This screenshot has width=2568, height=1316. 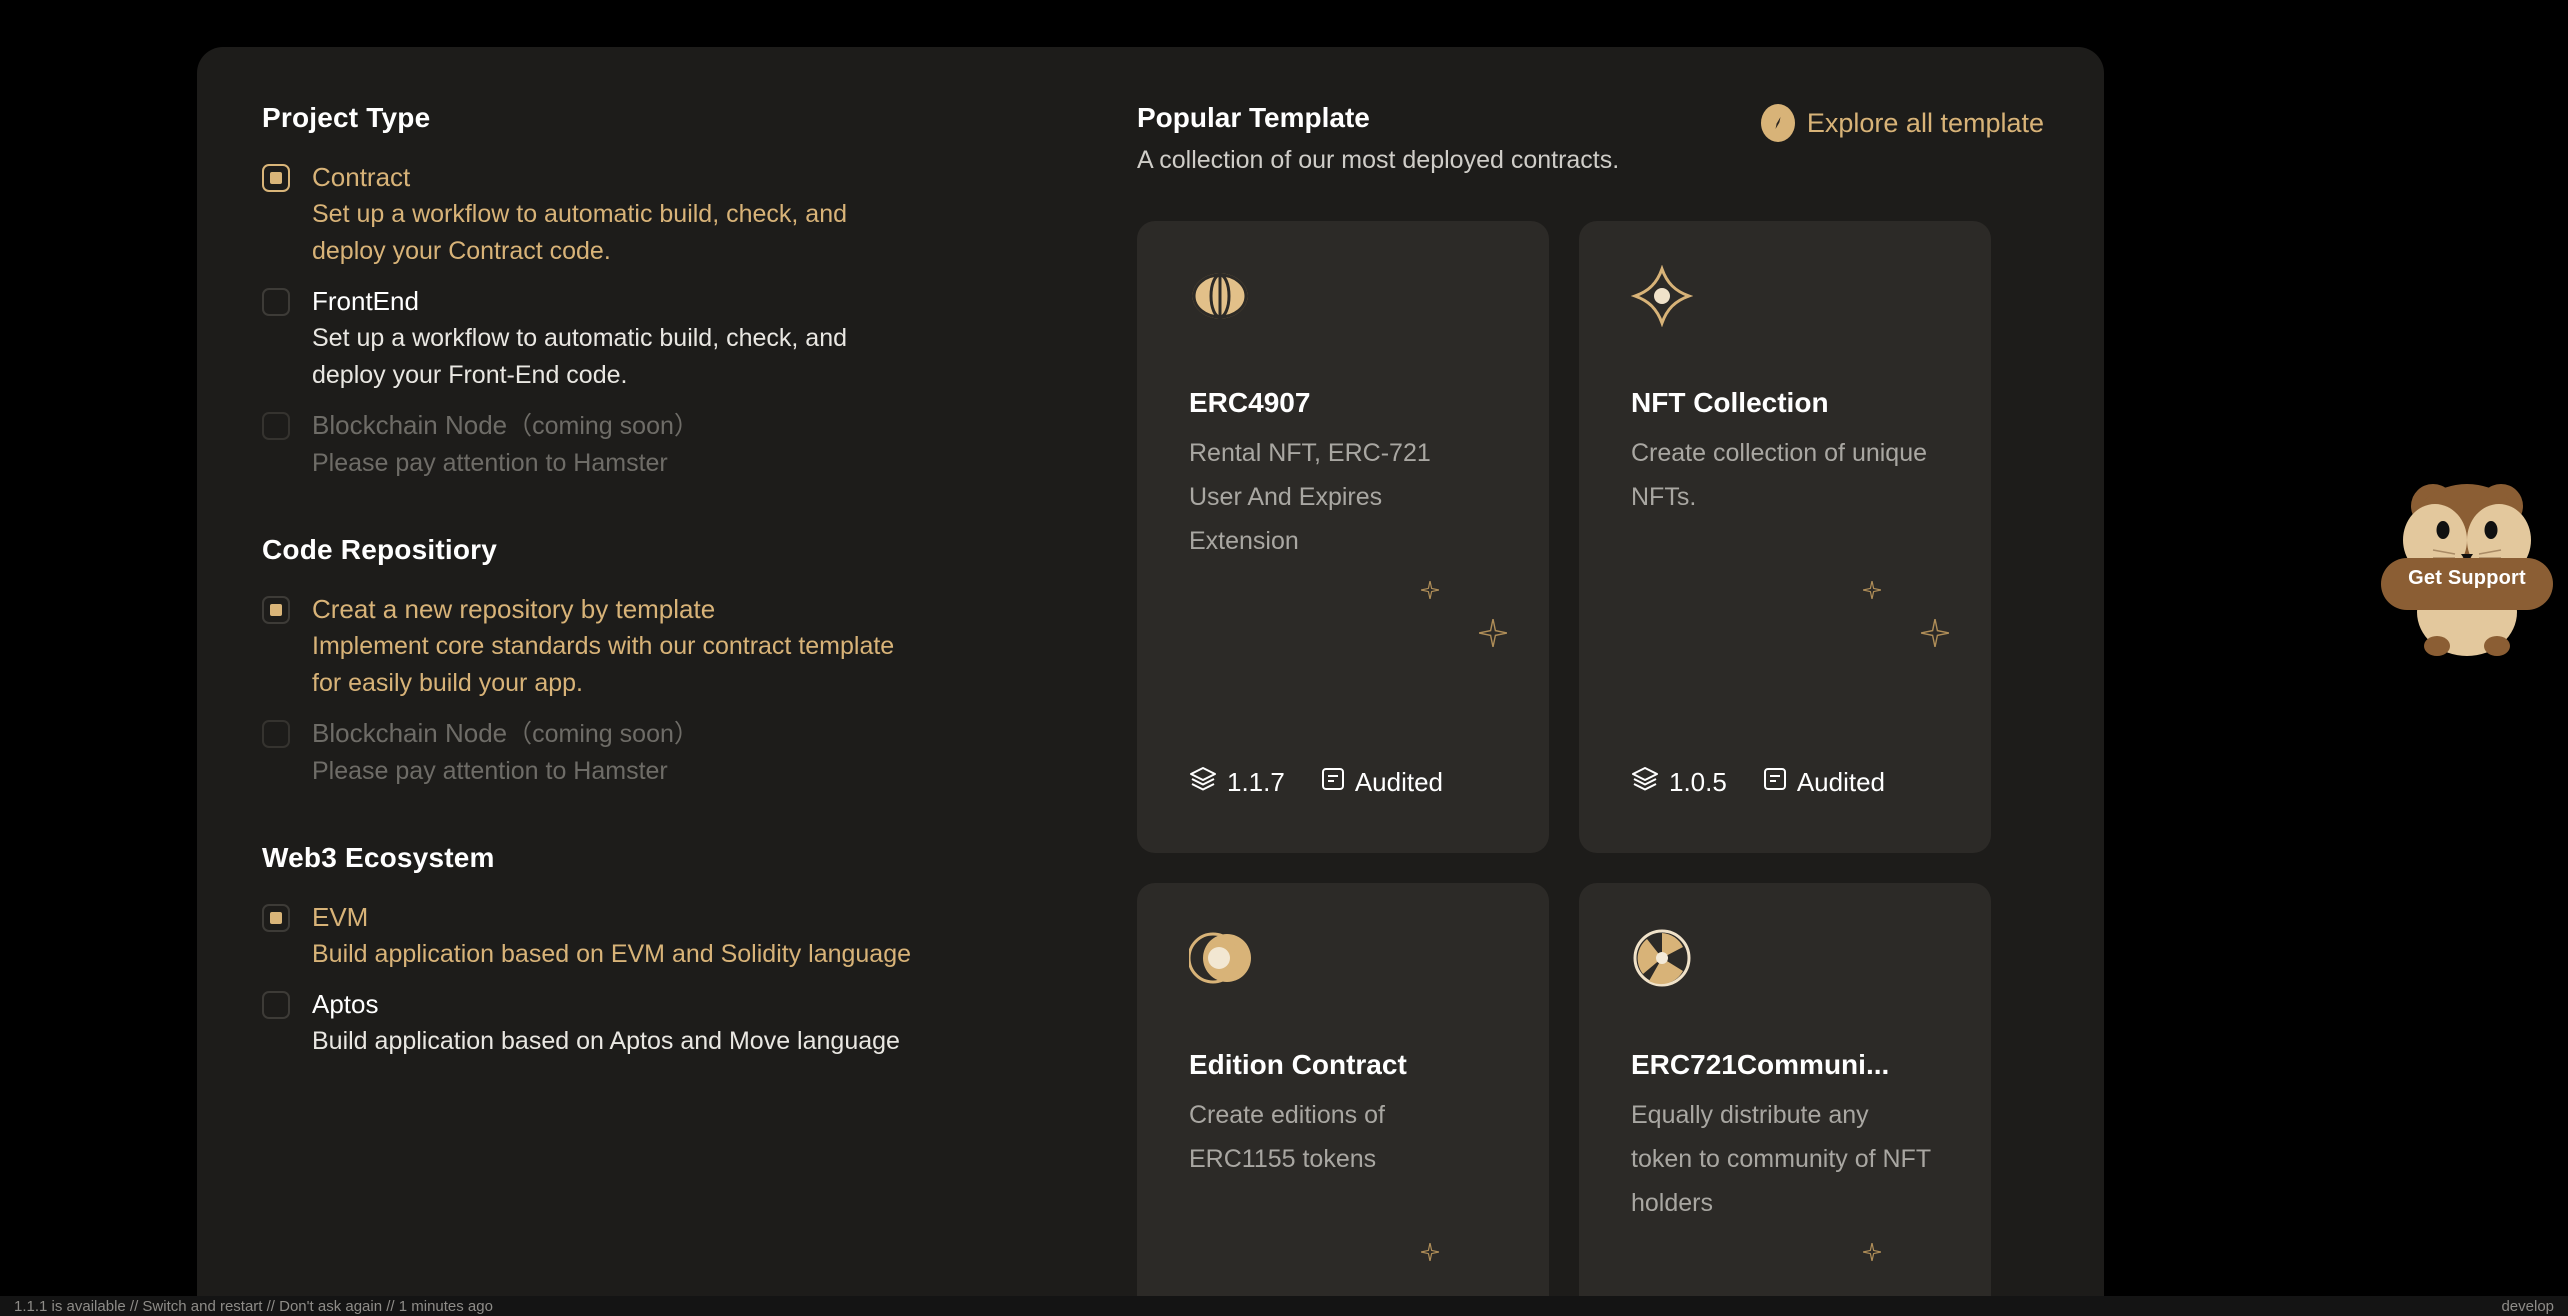 I want to click on get-support-widget: Get Support, so click(x=2467, y=562).